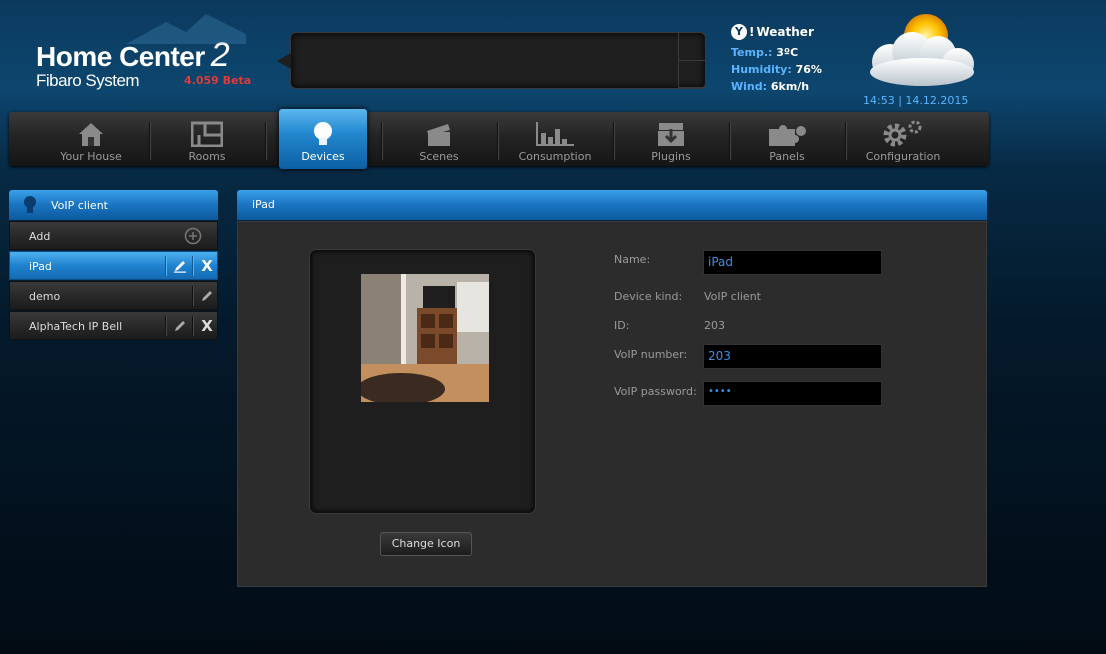  Describe the element at coordinates (790, 86) in the screenshot. I see `wind-value: 6km/h` at that location.